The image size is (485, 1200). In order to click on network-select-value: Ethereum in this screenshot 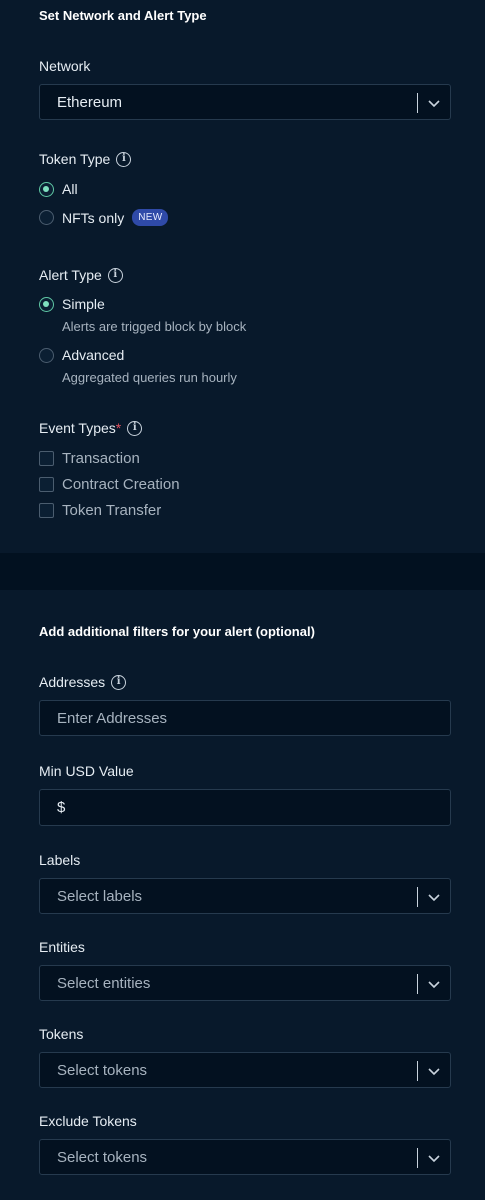, I will do `click(90, 102)`.